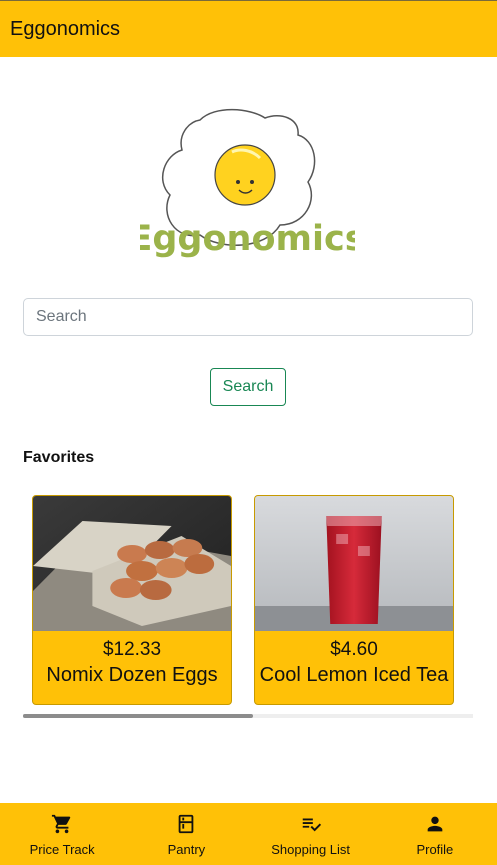  Describe the element at coordinates (354, 649) in the screenshot. I see `card-price: $4.60` at that location.